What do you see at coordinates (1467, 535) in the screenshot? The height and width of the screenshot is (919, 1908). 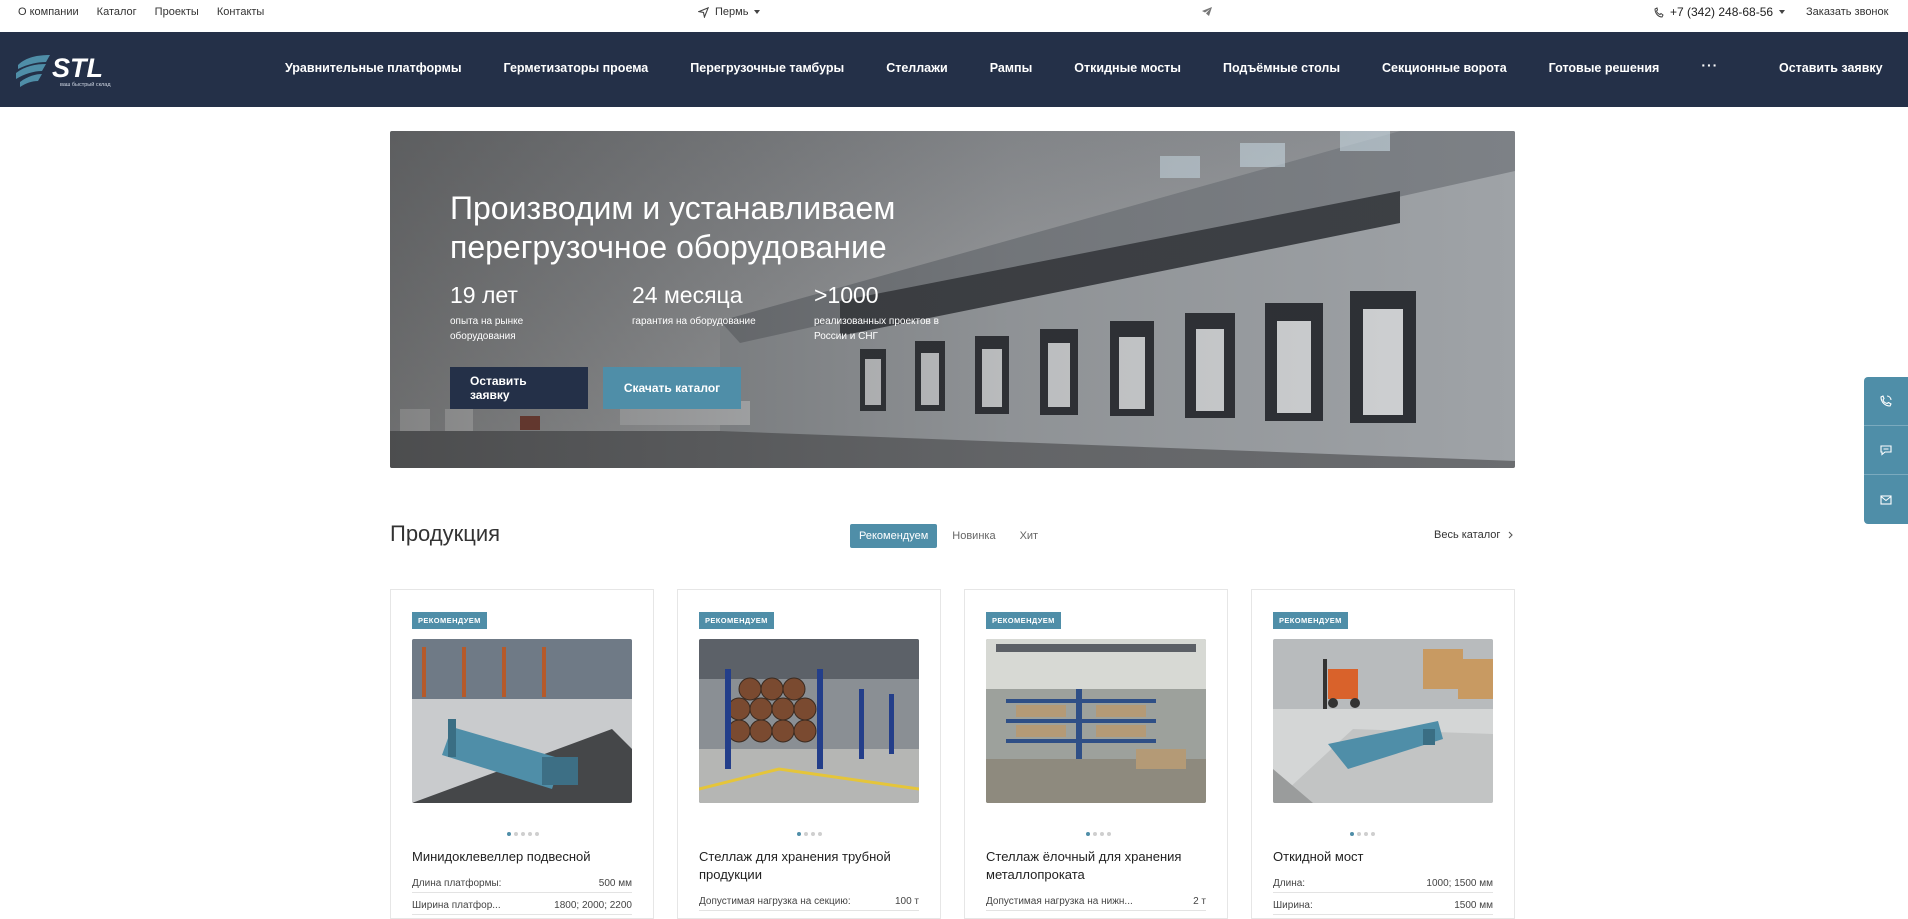 I see `all-catalog-label: Весь каталог` at bounding box center [1467, 535].